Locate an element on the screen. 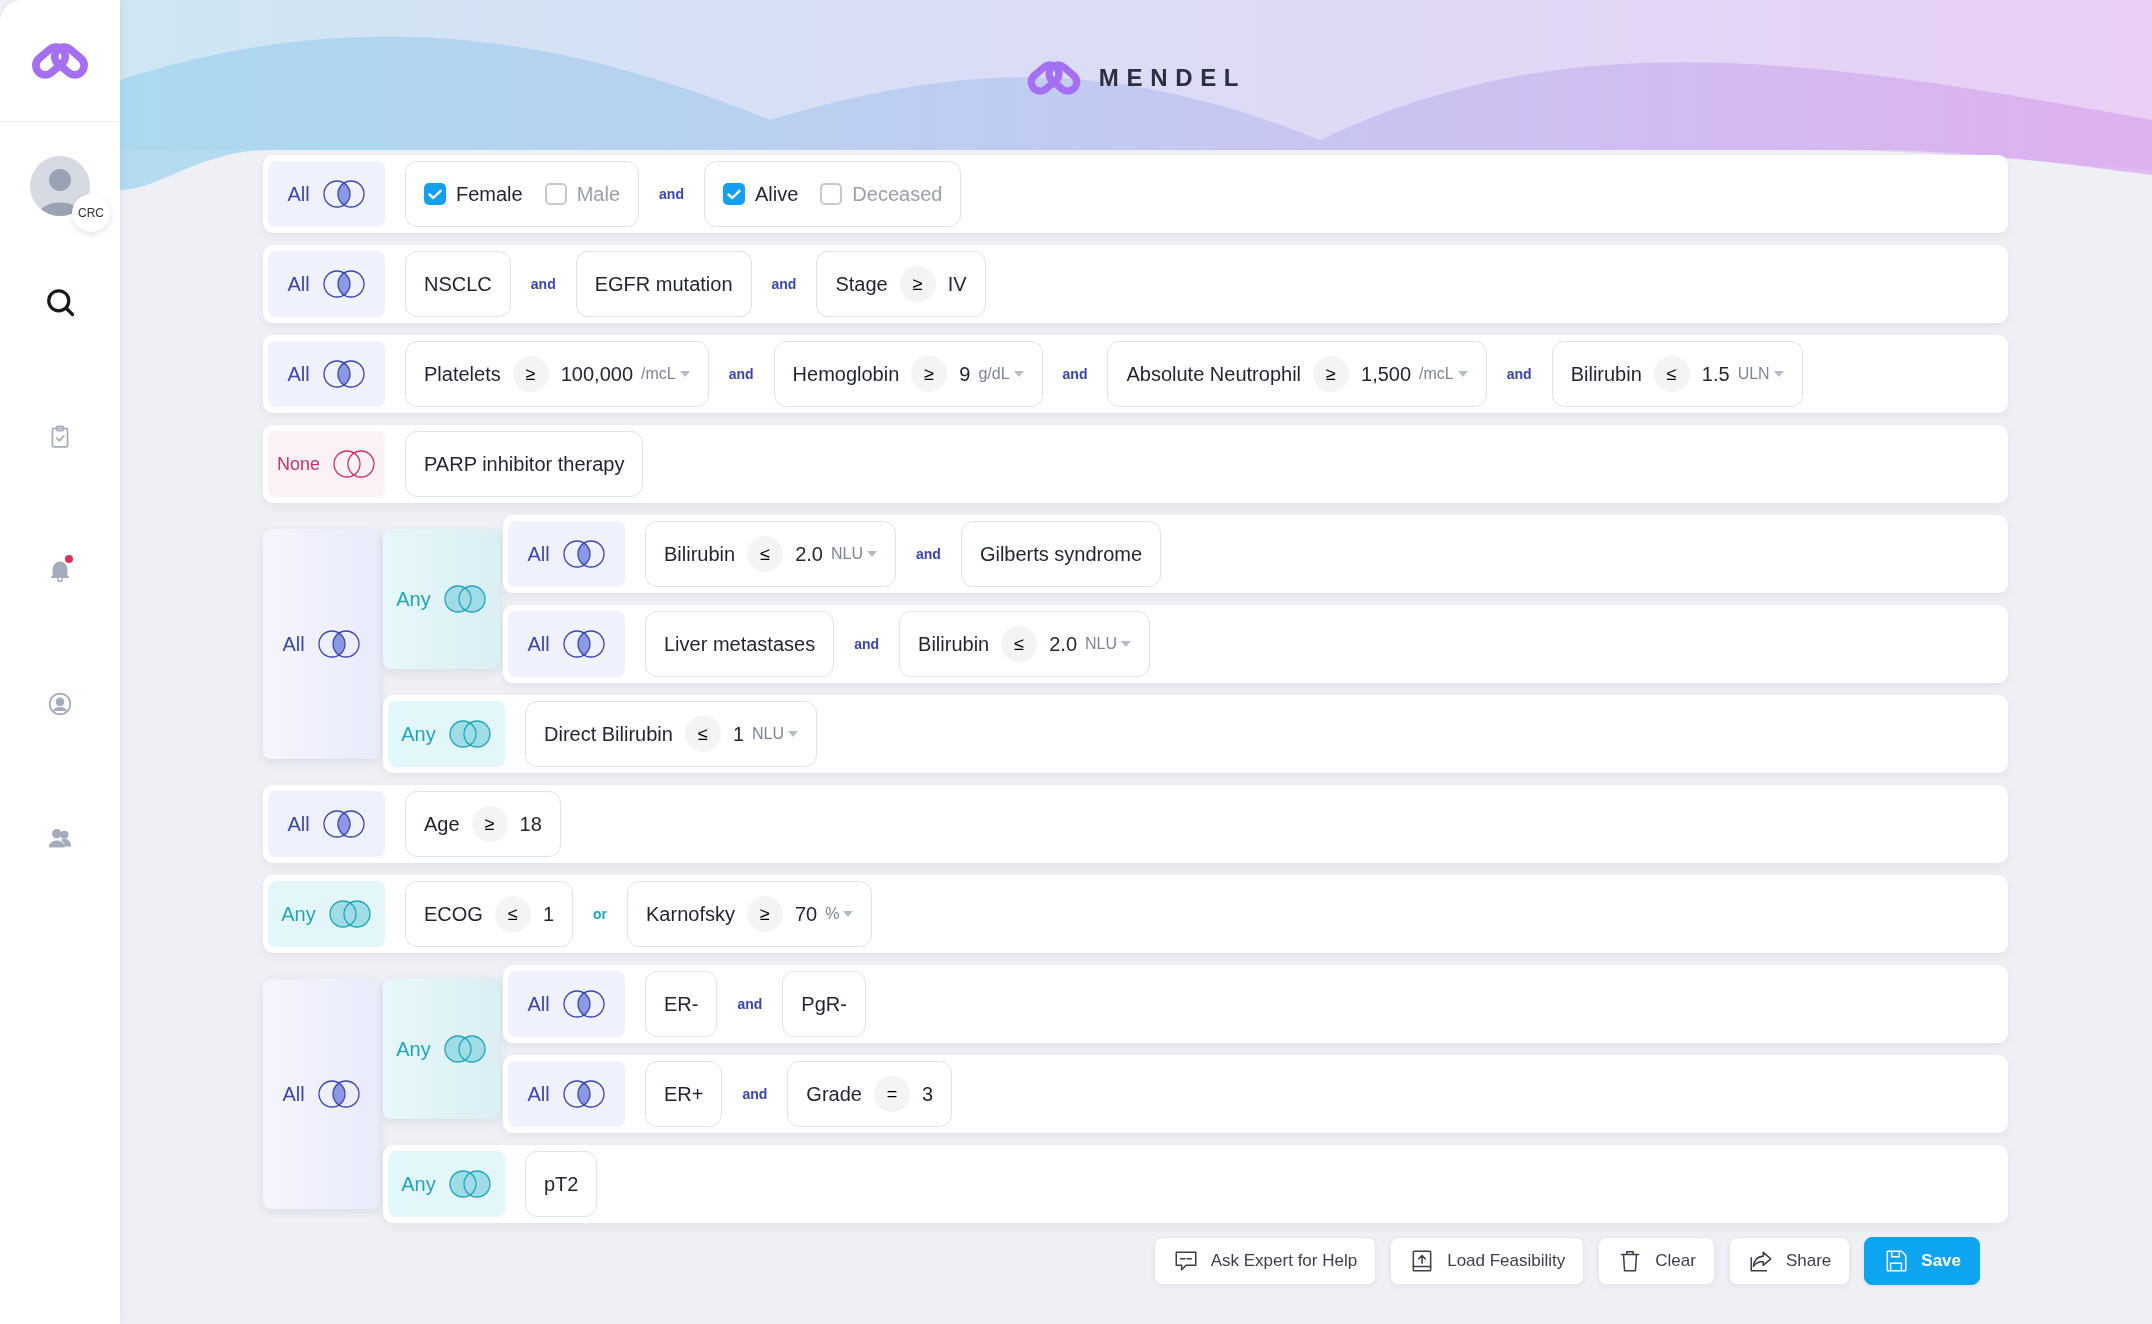  criterion-name: Direct Bilirubin is located at coordinates (608, 734).